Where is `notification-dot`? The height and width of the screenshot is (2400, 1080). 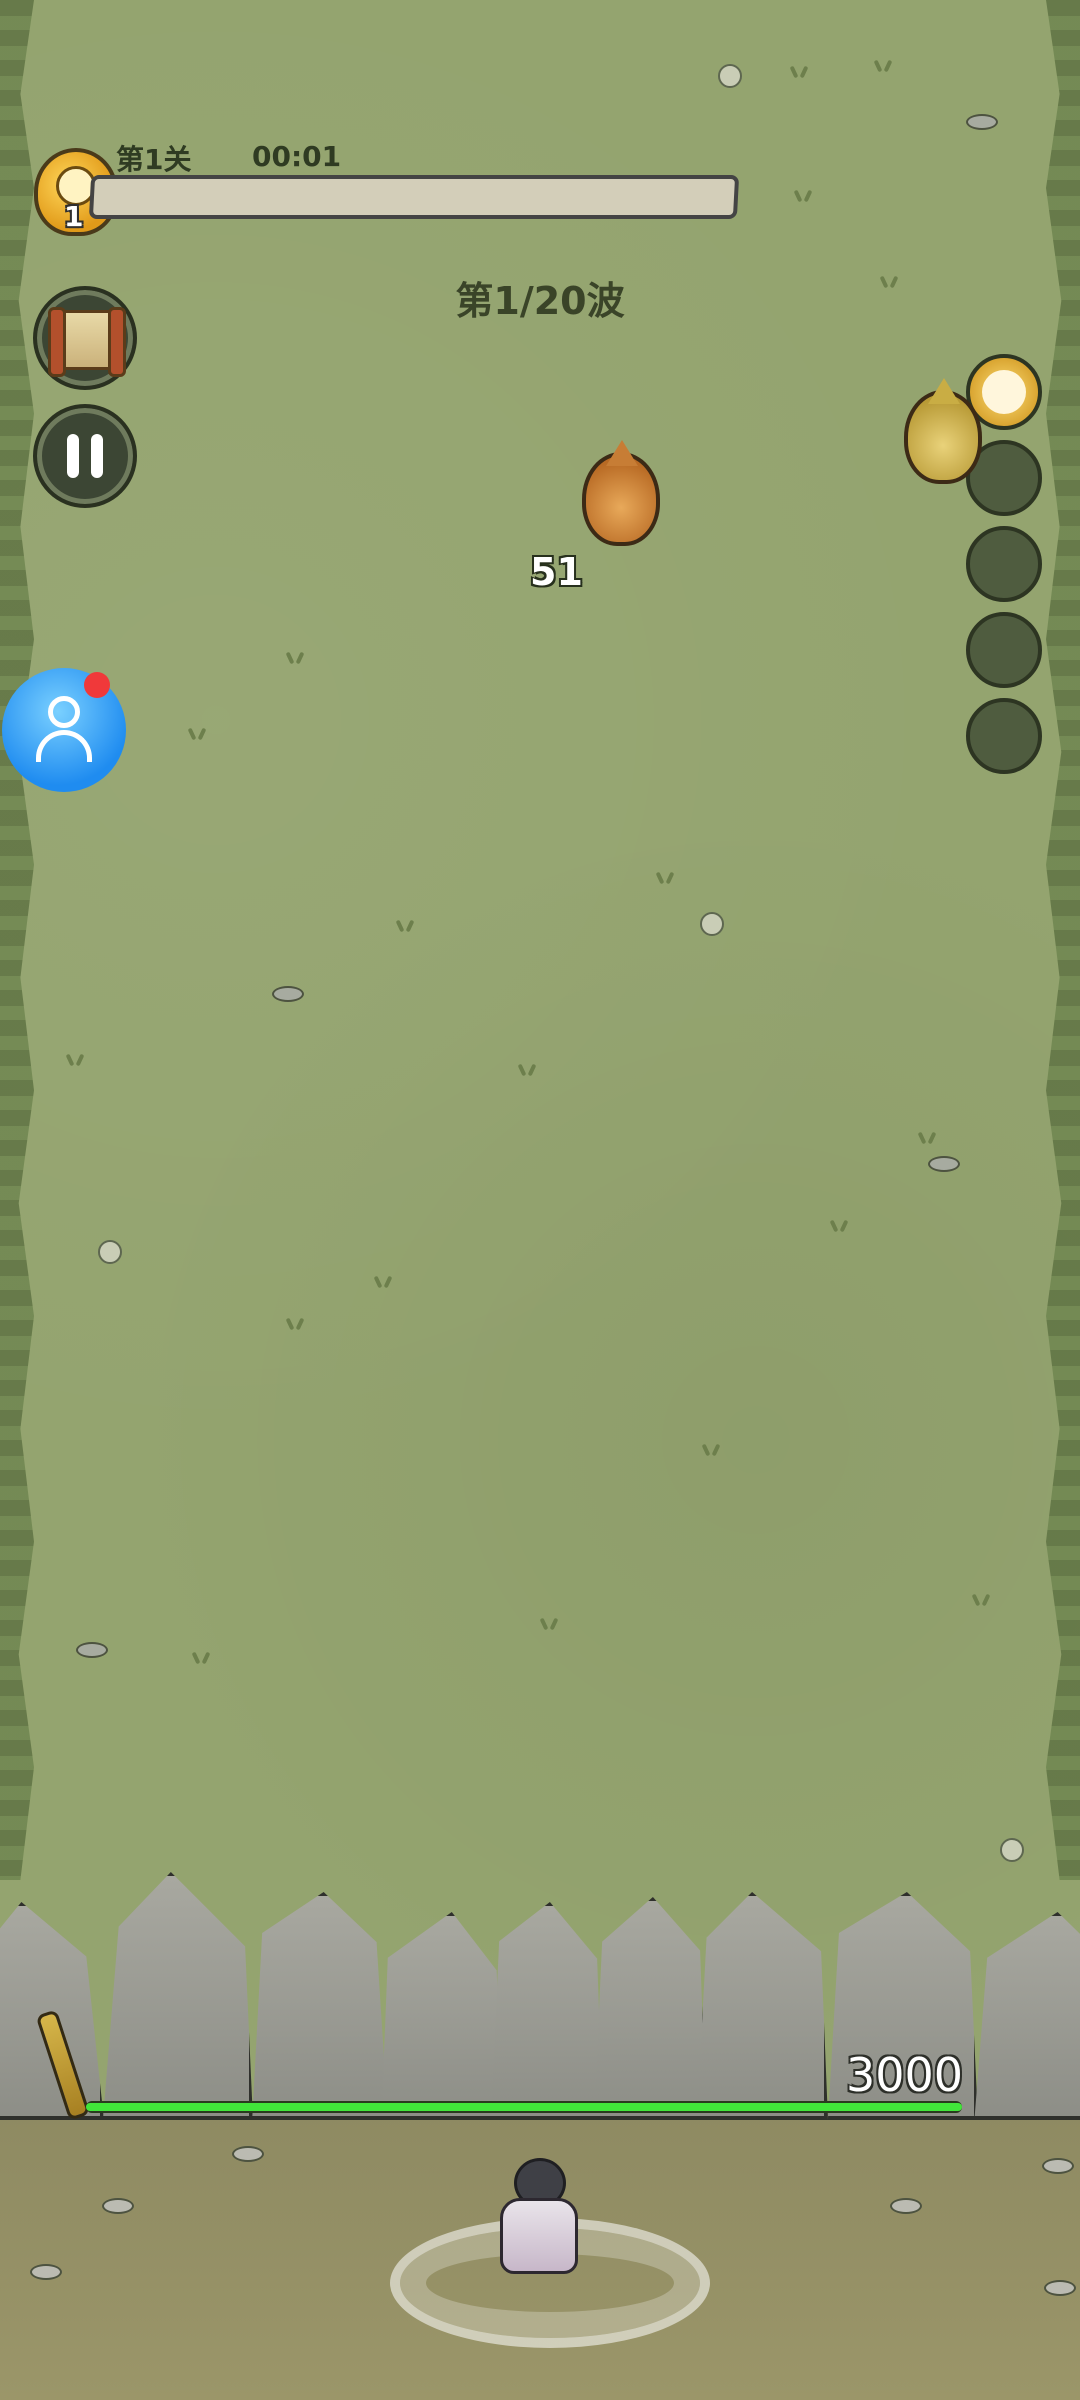
notification-dot is located at coordinates (97, 685).